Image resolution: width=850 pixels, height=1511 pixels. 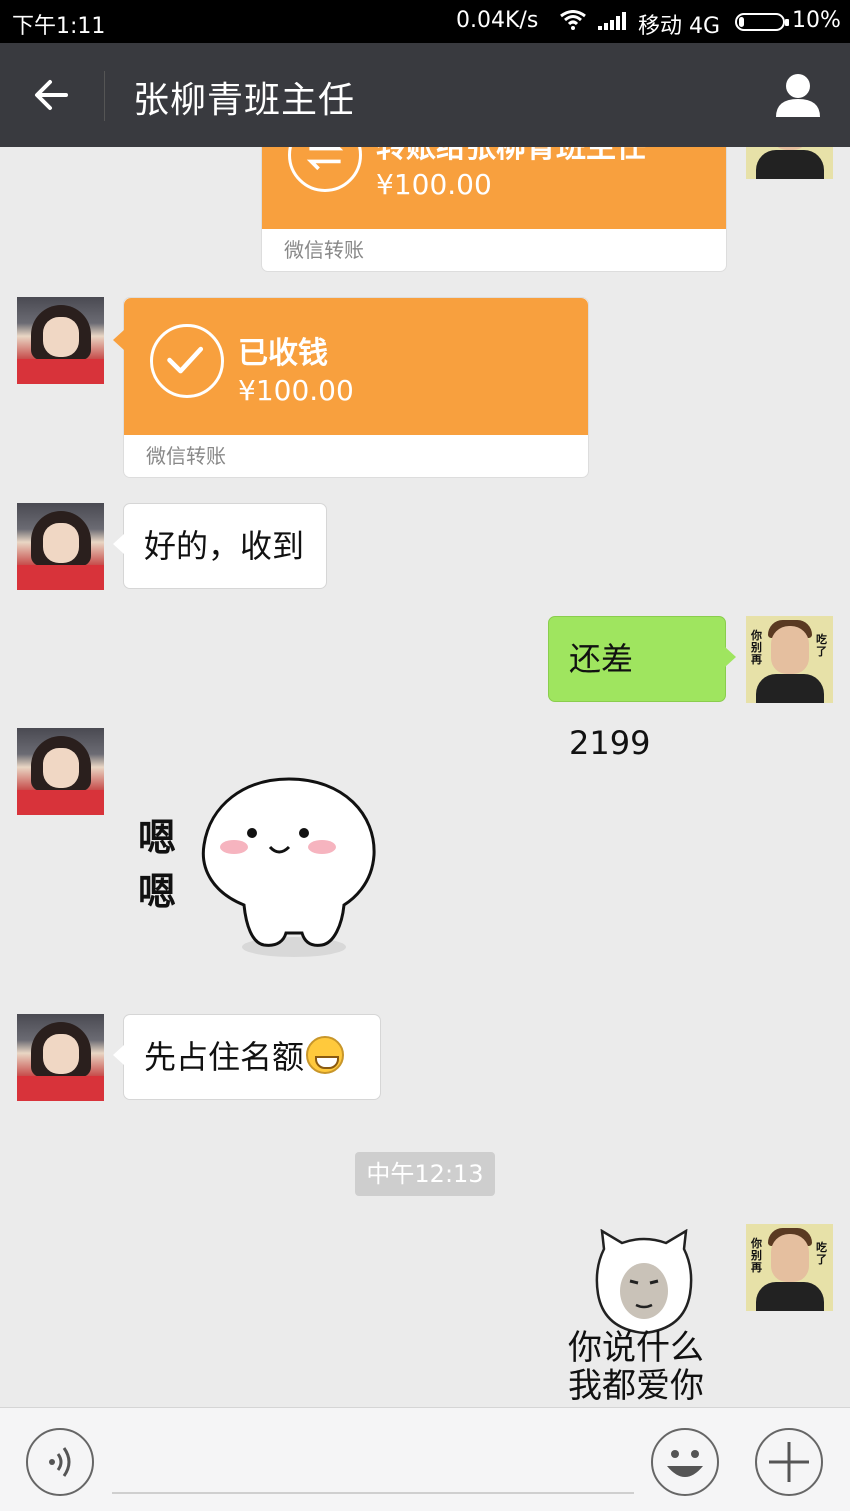 I want to click on smiley-icon, so click(x=685, y=1463).